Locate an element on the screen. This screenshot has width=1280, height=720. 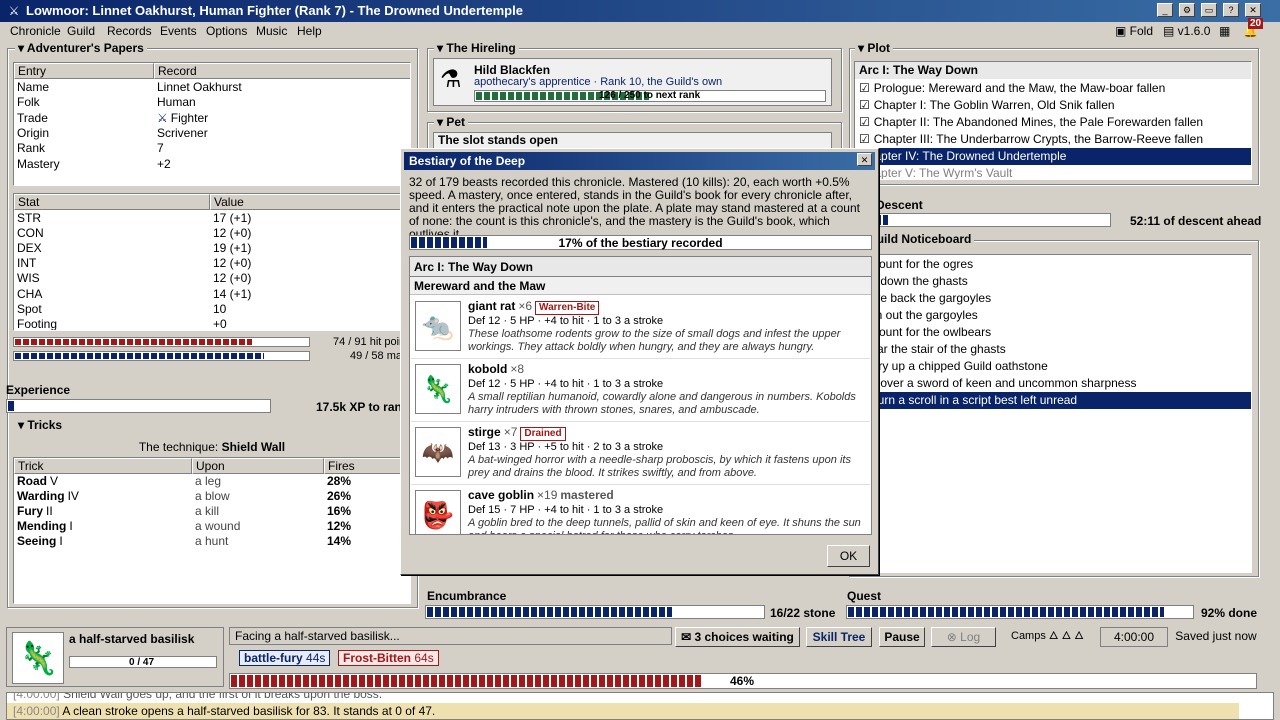
dialog-close-icon: ✕ is located at coordinates (864, 159).